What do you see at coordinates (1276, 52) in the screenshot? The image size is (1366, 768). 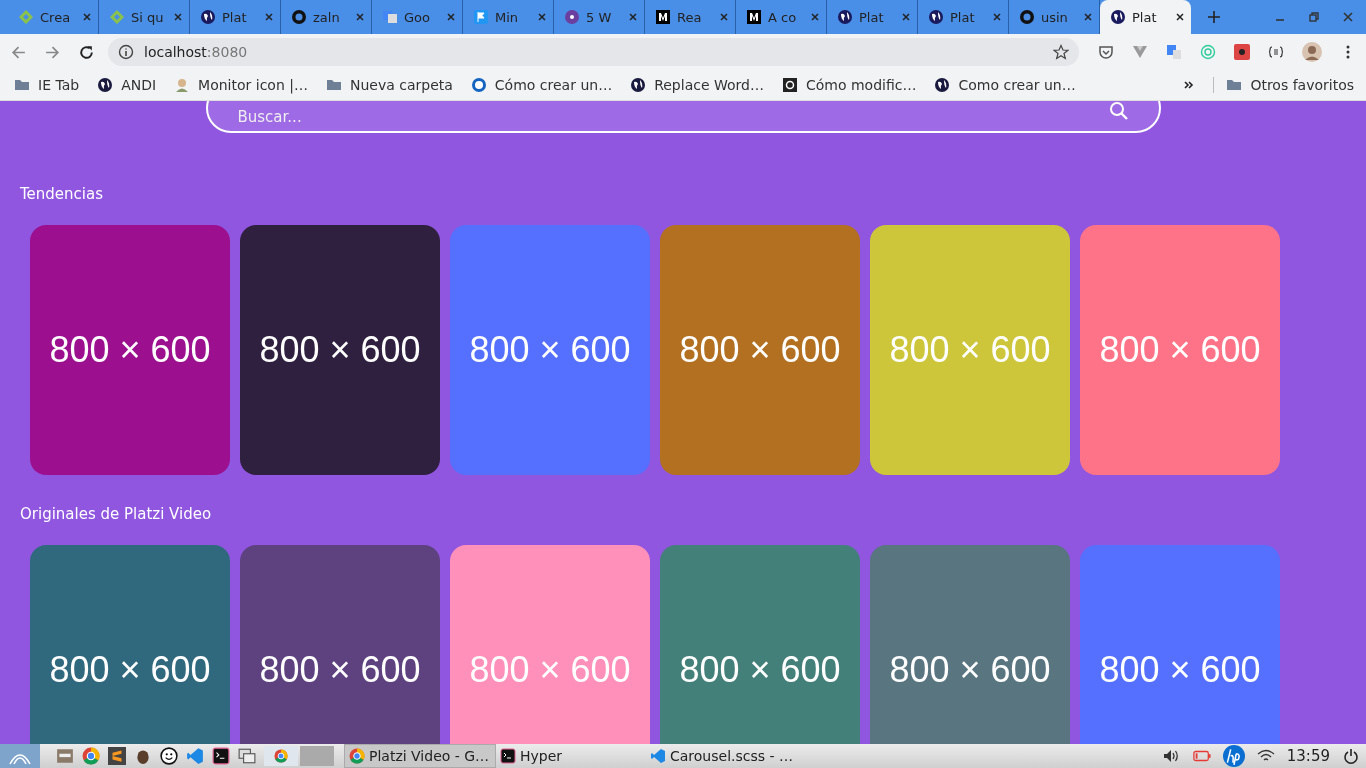 I see `json-icon` at bounding box center [1276, 52].